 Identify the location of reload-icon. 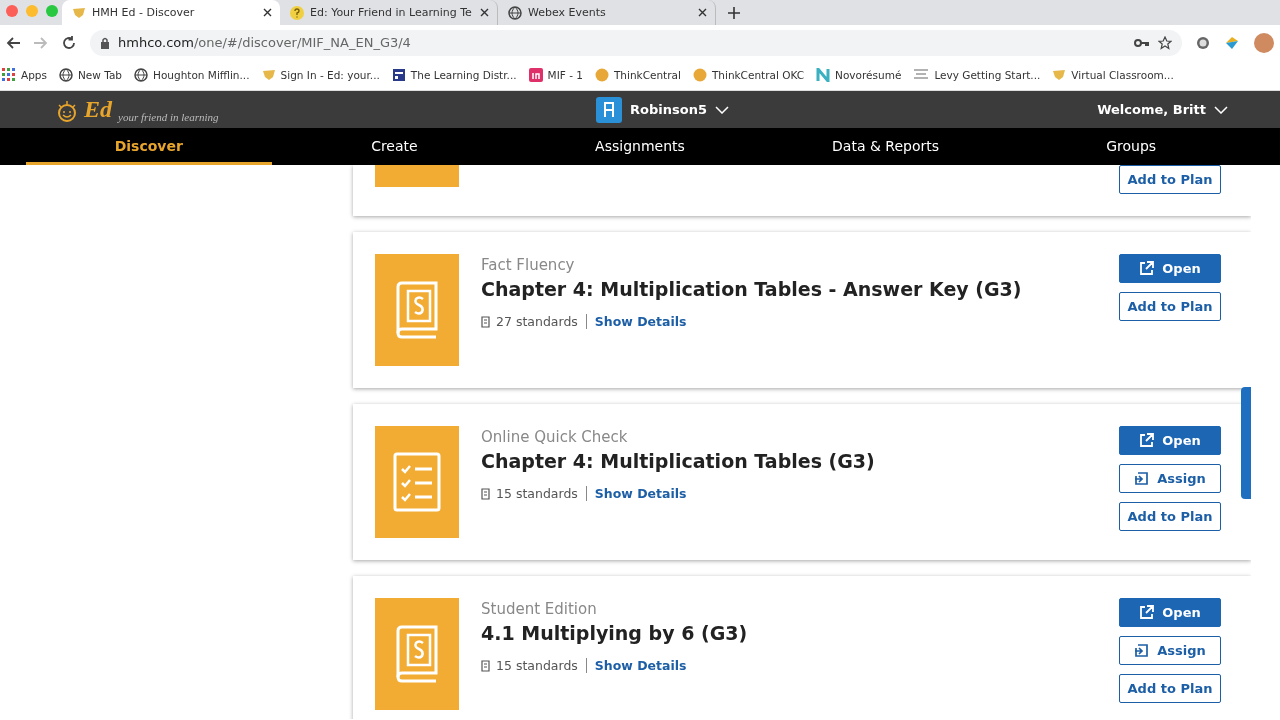
(69, 42).